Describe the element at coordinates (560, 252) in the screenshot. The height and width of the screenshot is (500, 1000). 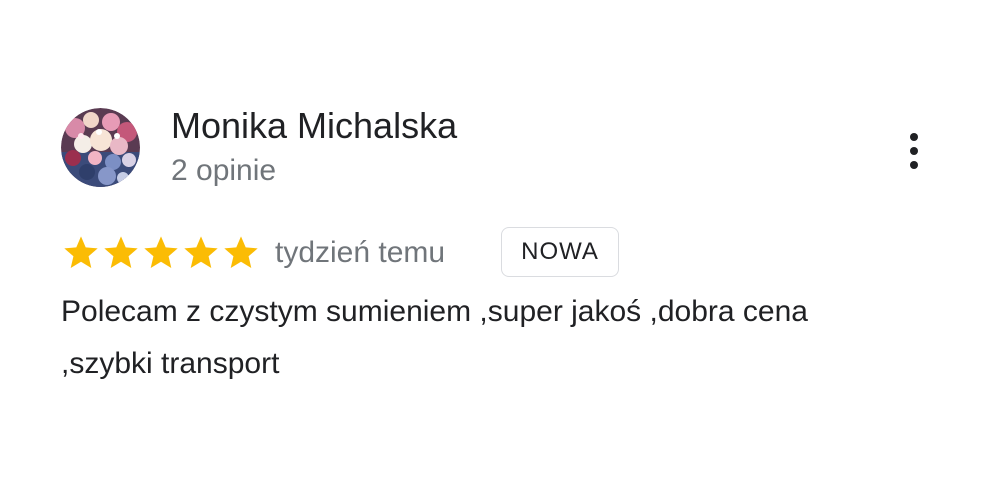
I see `new-badge: NOWA` at that location.